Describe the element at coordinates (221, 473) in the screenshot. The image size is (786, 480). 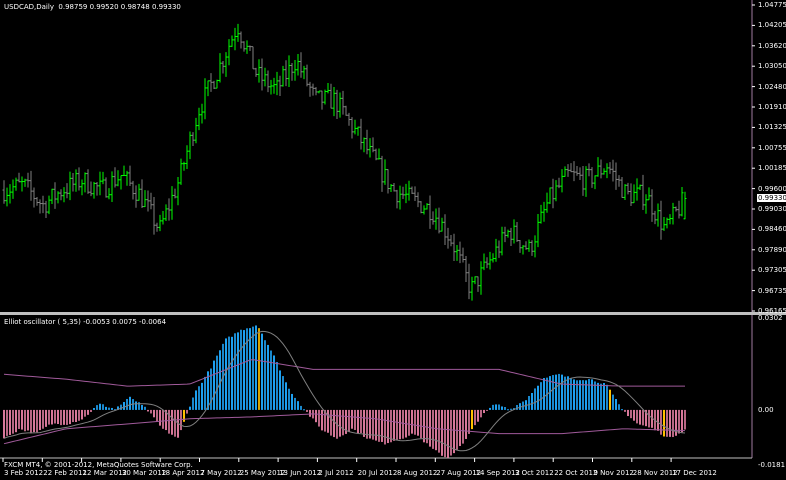
I see `date-tick-label: 7 May 2012` at that location.